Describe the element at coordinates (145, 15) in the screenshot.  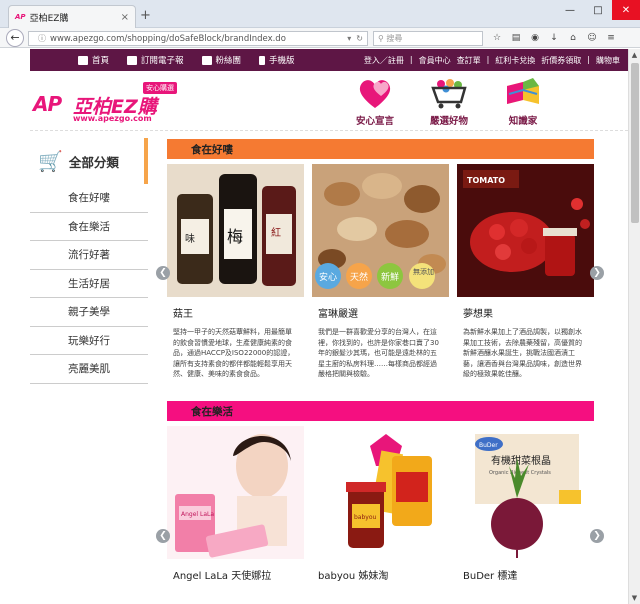
I see `new-tab-button: +` at that location.